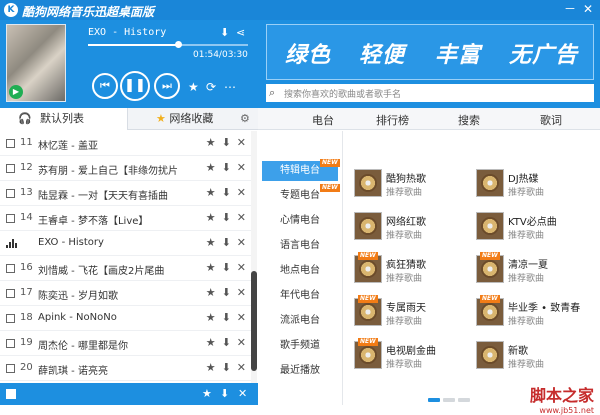  What do you see at coordinates (211, 87) in the screenshot?
I see `repeat-icon: ⟳` at bounding box center [211, 87].